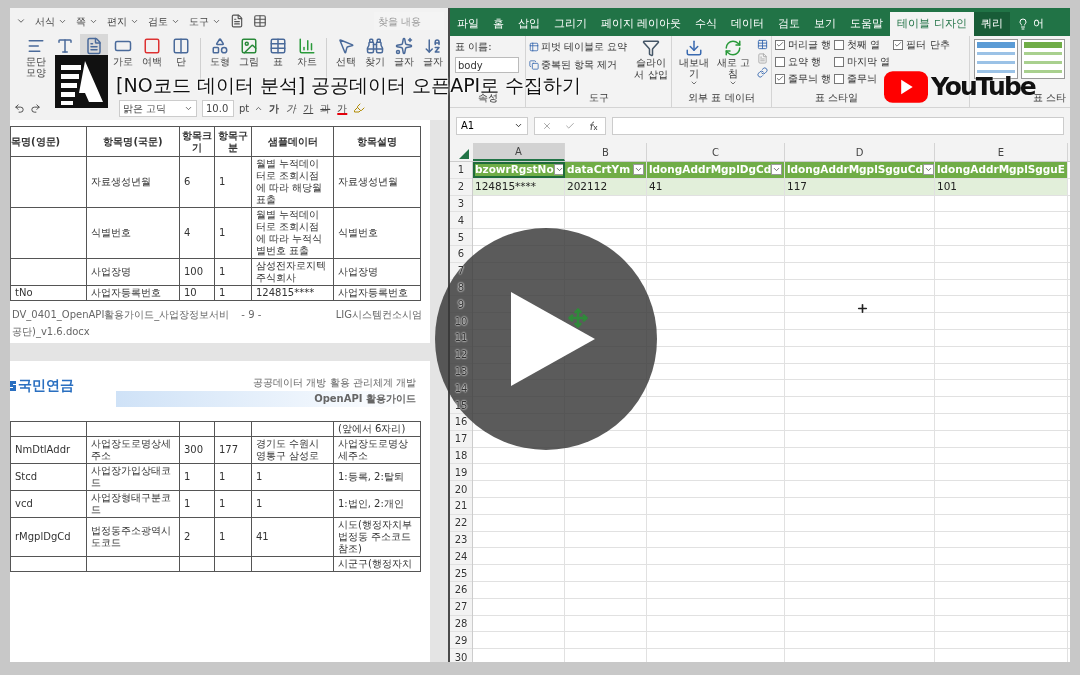  What do you see at coordinates (932, 24) in the screenshot?
I see `ribbon-tab: 테이블 디자인` at bounding box center [932, 24].